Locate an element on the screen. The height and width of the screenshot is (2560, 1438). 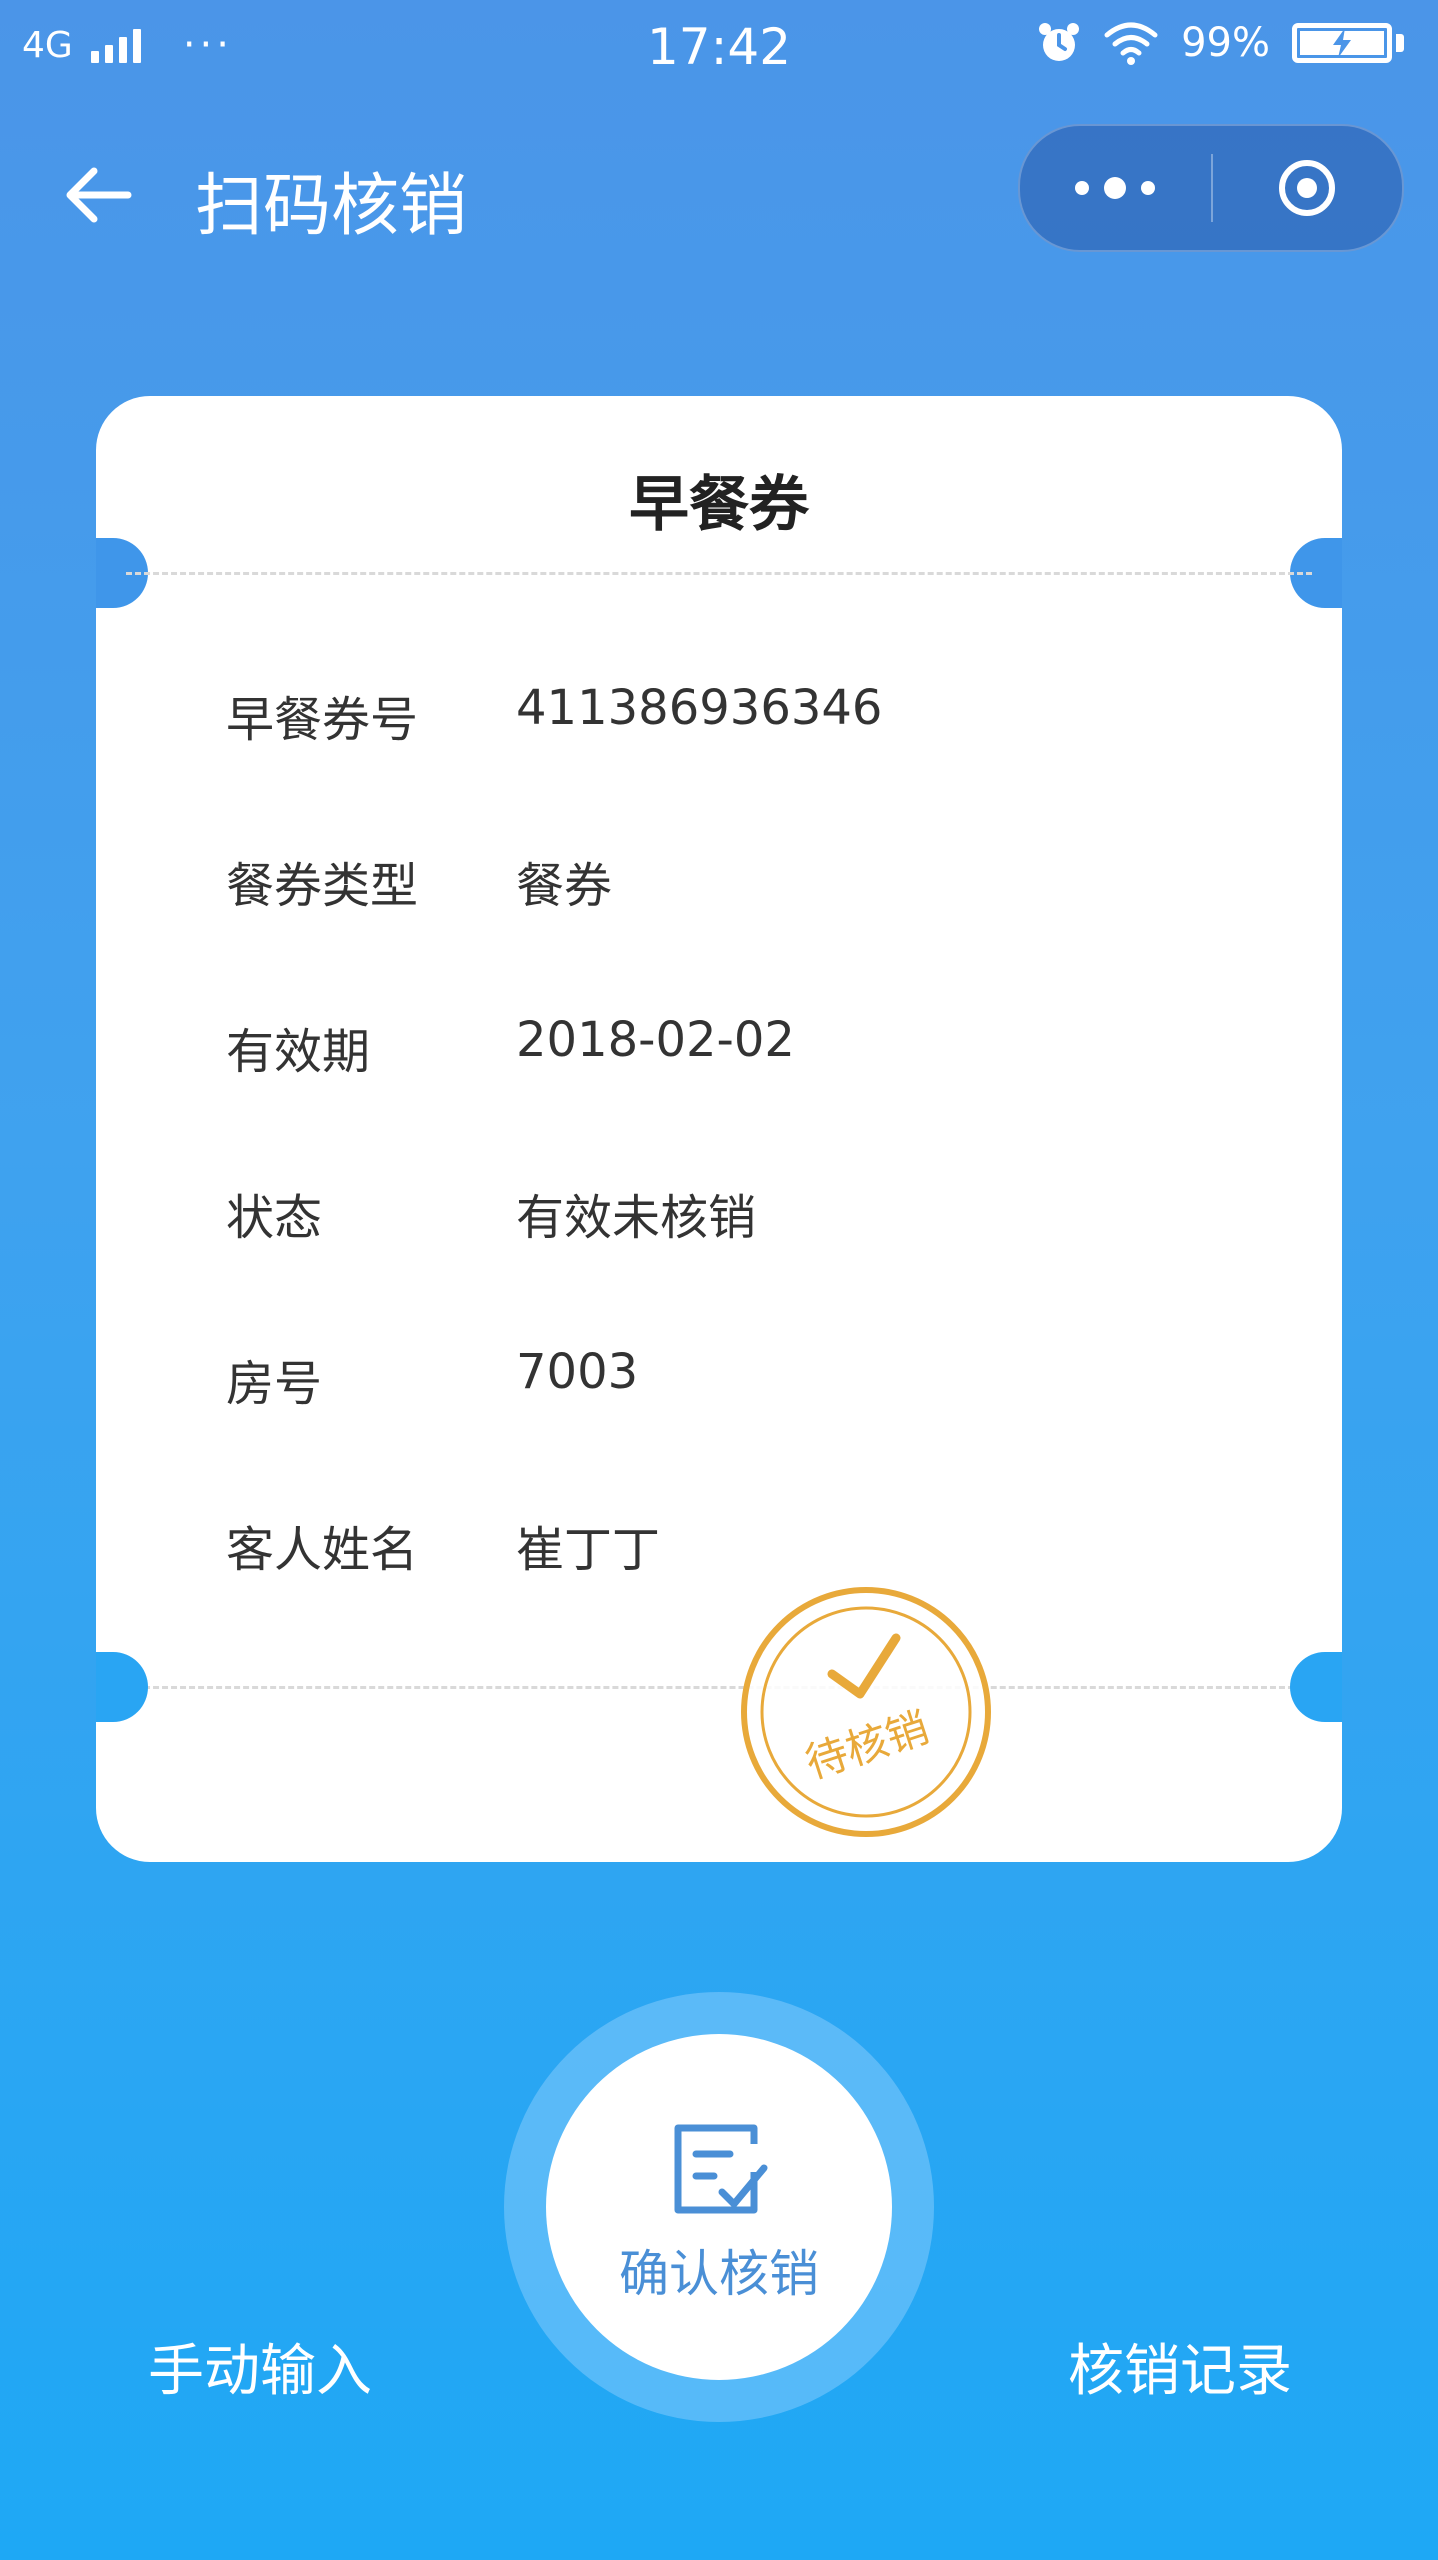
battery-tip is located at coordinates (1400, 43).